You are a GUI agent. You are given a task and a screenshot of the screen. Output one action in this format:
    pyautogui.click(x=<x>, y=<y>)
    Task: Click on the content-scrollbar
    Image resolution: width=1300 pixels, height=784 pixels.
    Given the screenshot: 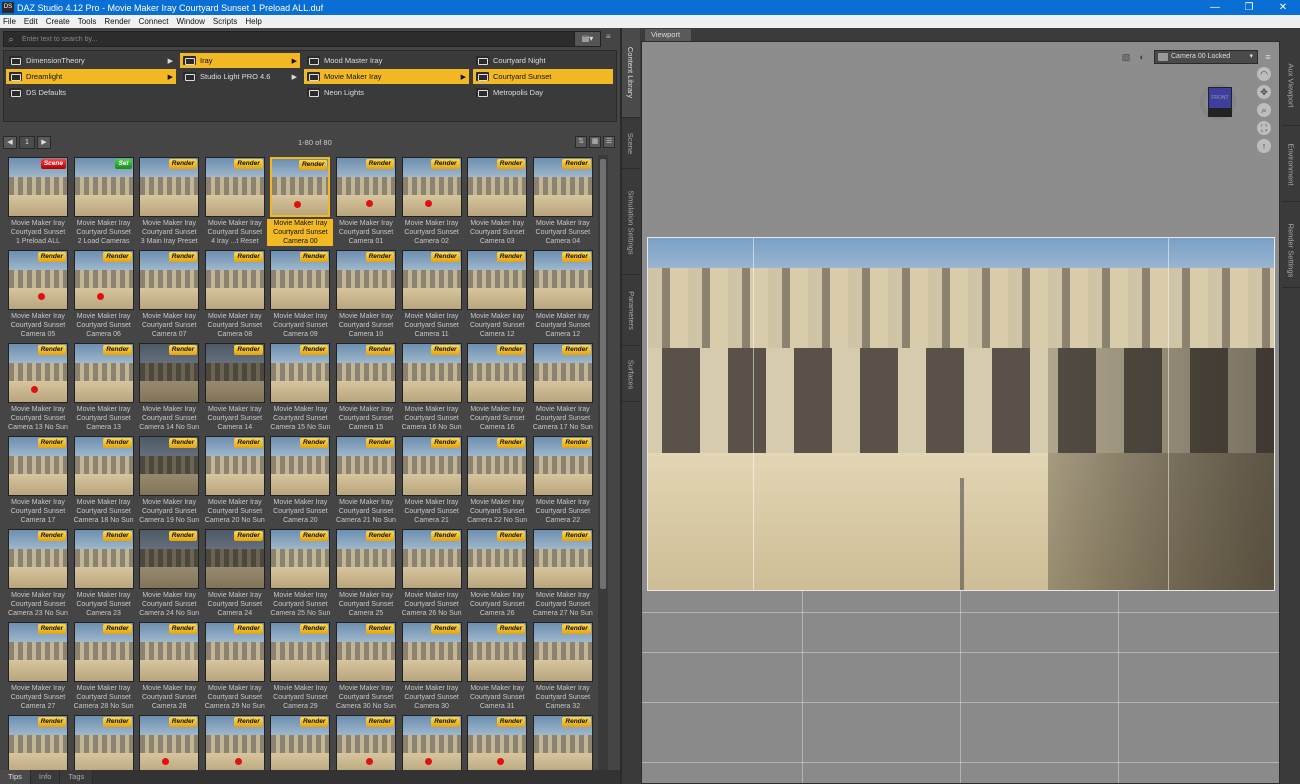 What is the action you would take?
    pyautogui.click(x=603, y=464)
    